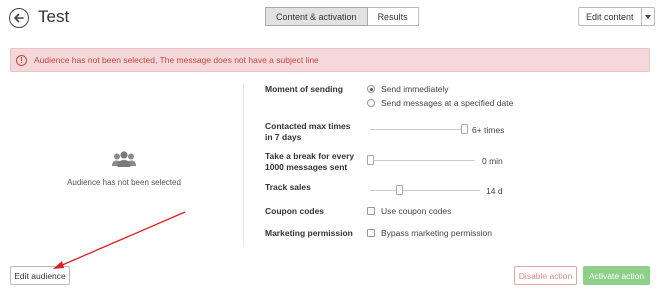 Image resolution: width=670 pixels, height=297 pixels. Describe the element at coordinates (422, 160) in the screenshot. I see `take-break-slider-track` at that location.